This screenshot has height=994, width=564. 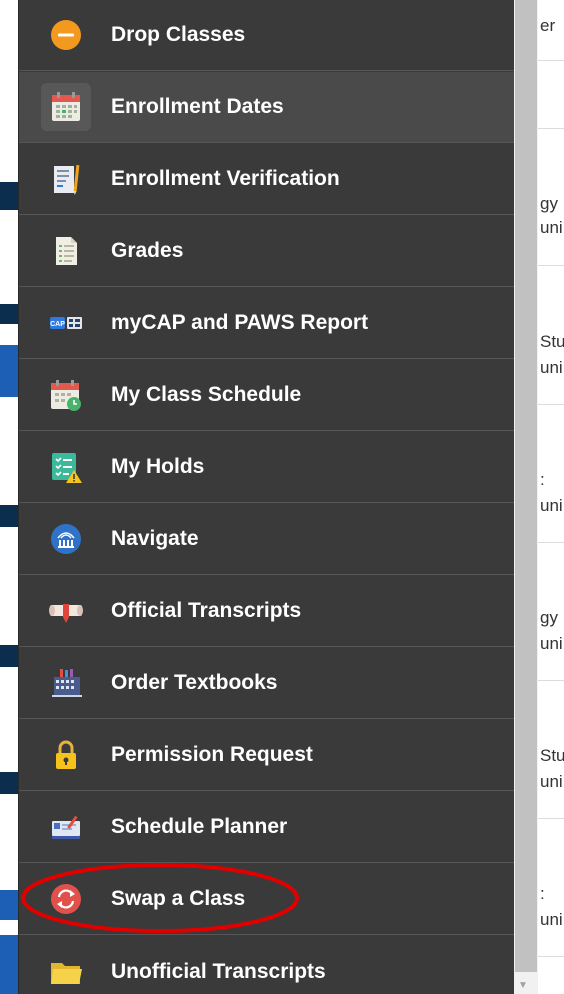 What do you see at coordinates (548, 25) in the screenshot?
I see `background-text: er` at bounding box center [548, 25].